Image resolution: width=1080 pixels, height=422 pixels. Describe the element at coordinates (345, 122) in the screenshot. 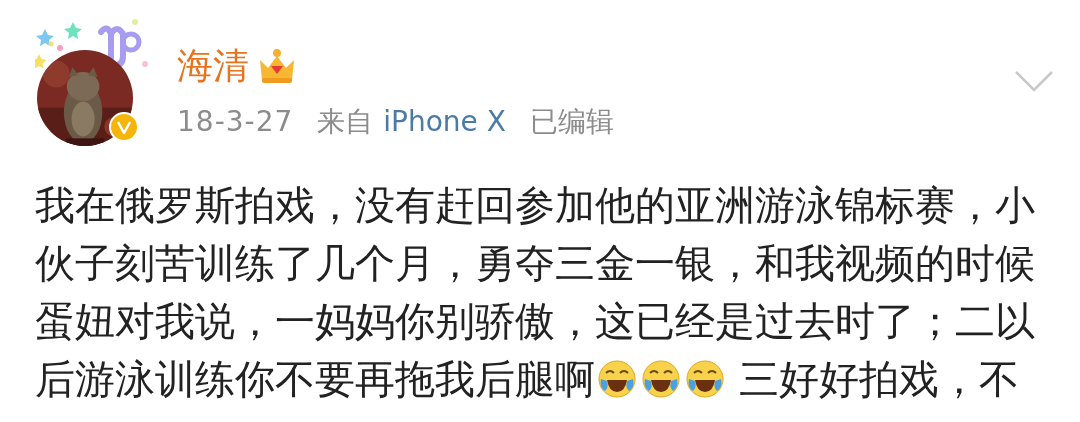

I see `source-label: 来自` at that location.